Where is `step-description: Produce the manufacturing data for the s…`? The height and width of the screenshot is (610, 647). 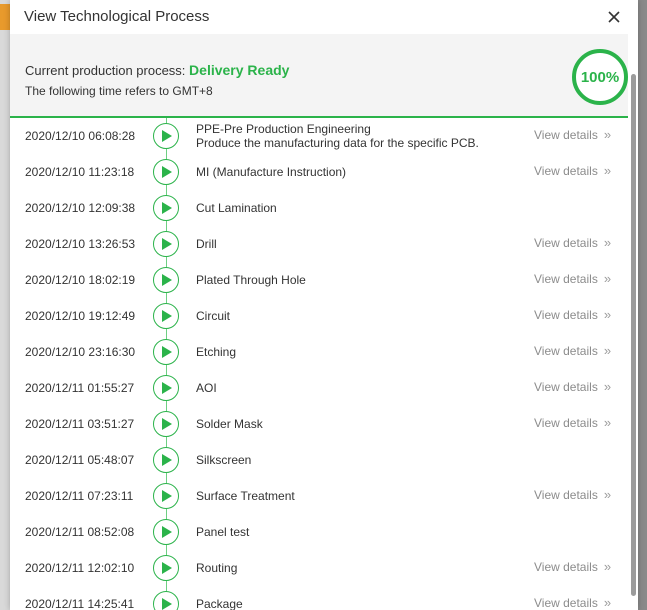 step-description: Produce the manufacturing data for the s… is located at coordinates (337, 143).